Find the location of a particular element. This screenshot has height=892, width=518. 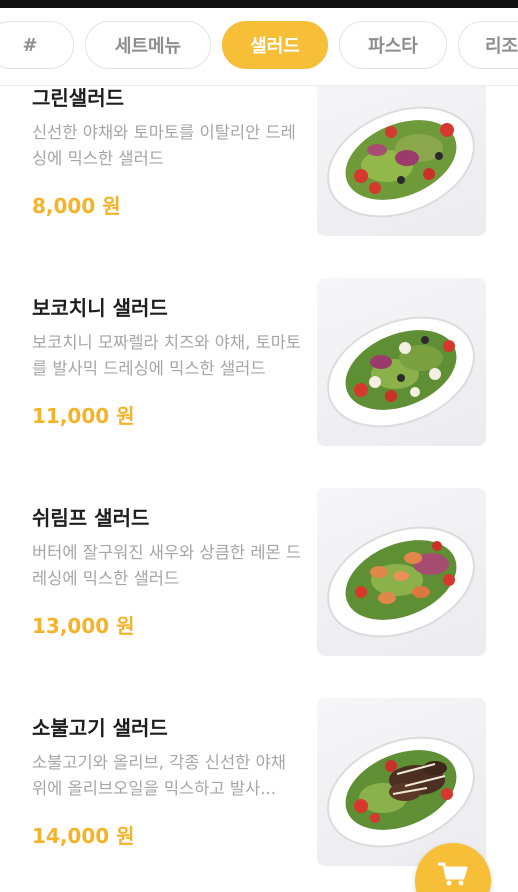

category-tab-bar: # 세트메뉴 샐러드 파스타 리조또 is located at coordinates (259, 47).